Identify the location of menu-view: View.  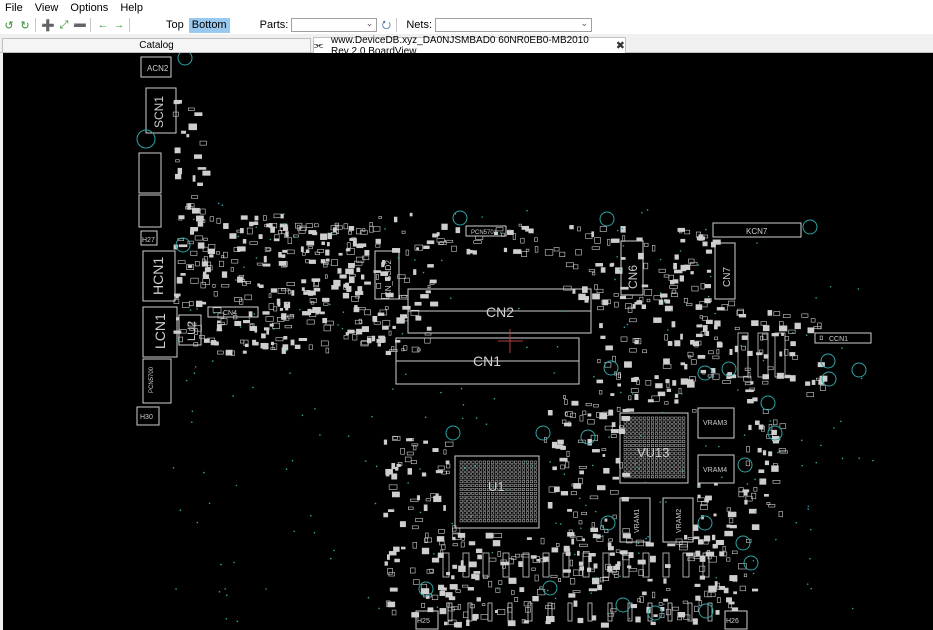
(47, 8).